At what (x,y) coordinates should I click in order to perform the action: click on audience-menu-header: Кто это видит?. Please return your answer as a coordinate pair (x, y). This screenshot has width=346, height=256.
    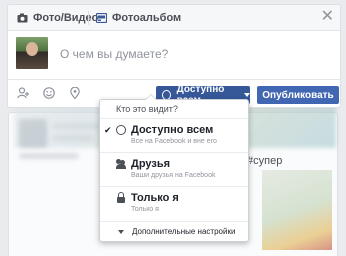
    Looking at the image, I should click on (147, 109).